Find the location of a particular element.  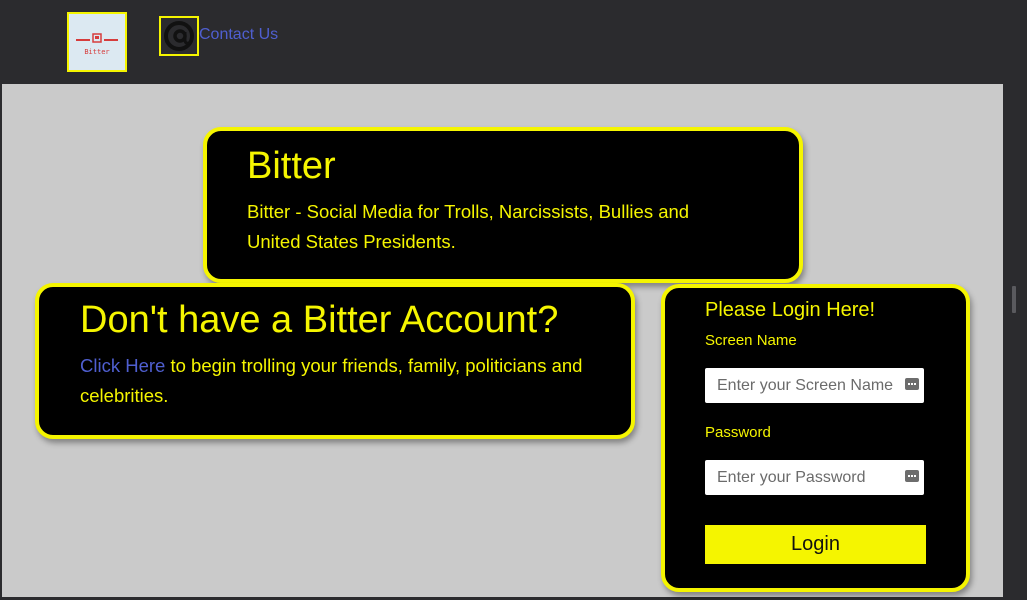

logo-left-line is located at coordinates (83, 40).